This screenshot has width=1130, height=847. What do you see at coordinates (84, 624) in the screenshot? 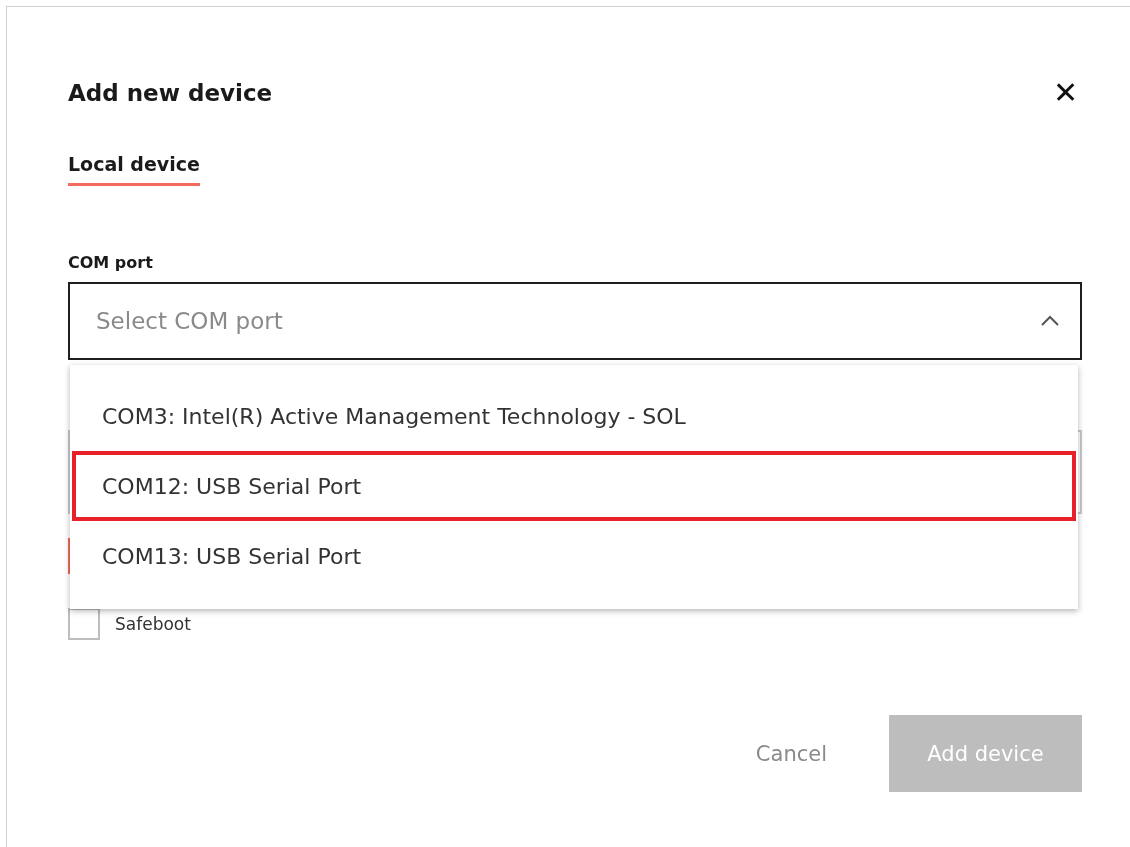
I see `checkbox` at bounding box center [84, 624].